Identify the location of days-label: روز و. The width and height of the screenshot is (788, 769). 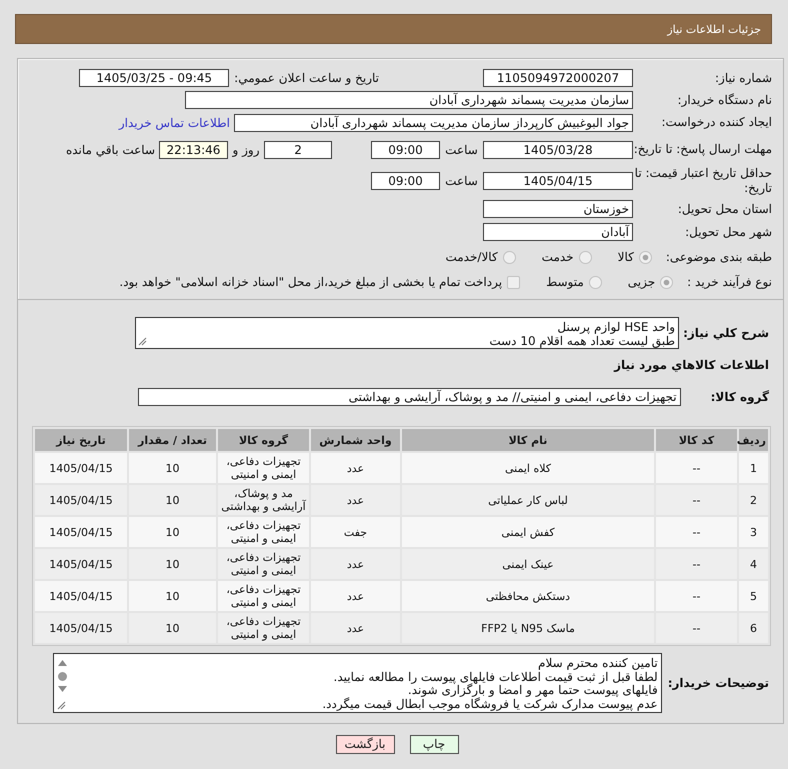
(246, 149).